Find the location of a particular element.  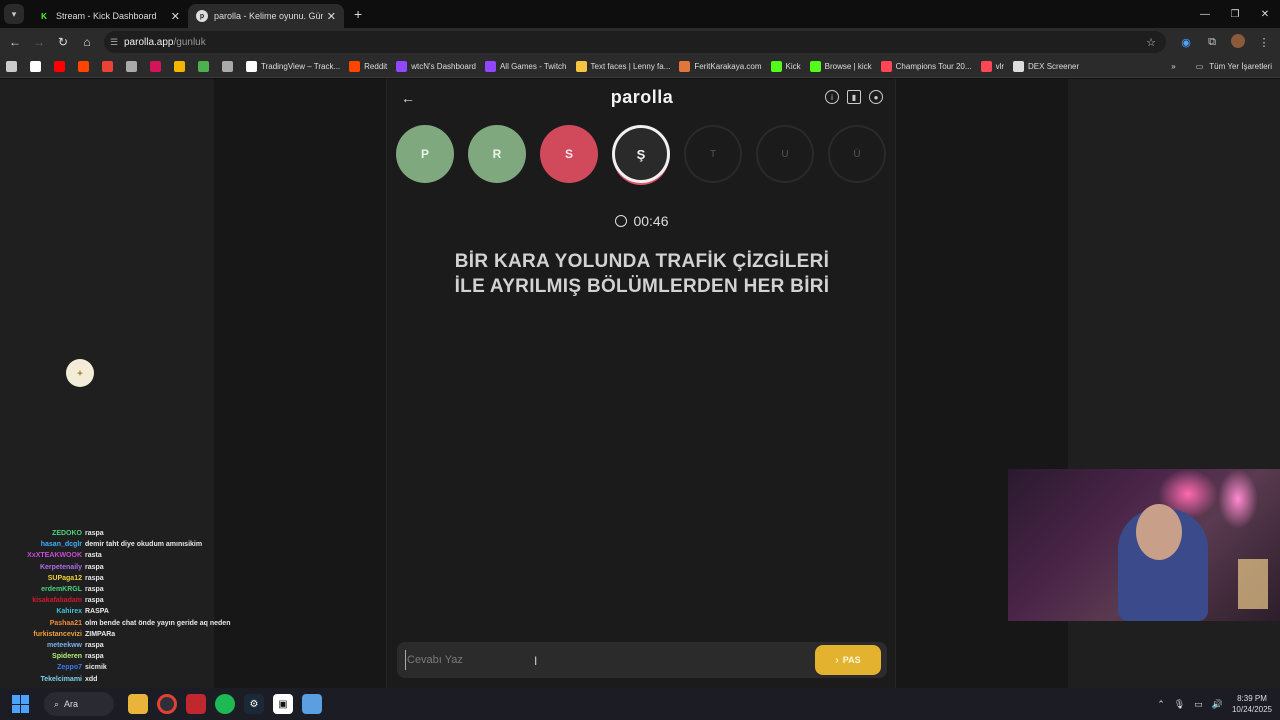

bookmark-item: FeritKarakaya.com is located at coordinates (720, 66).